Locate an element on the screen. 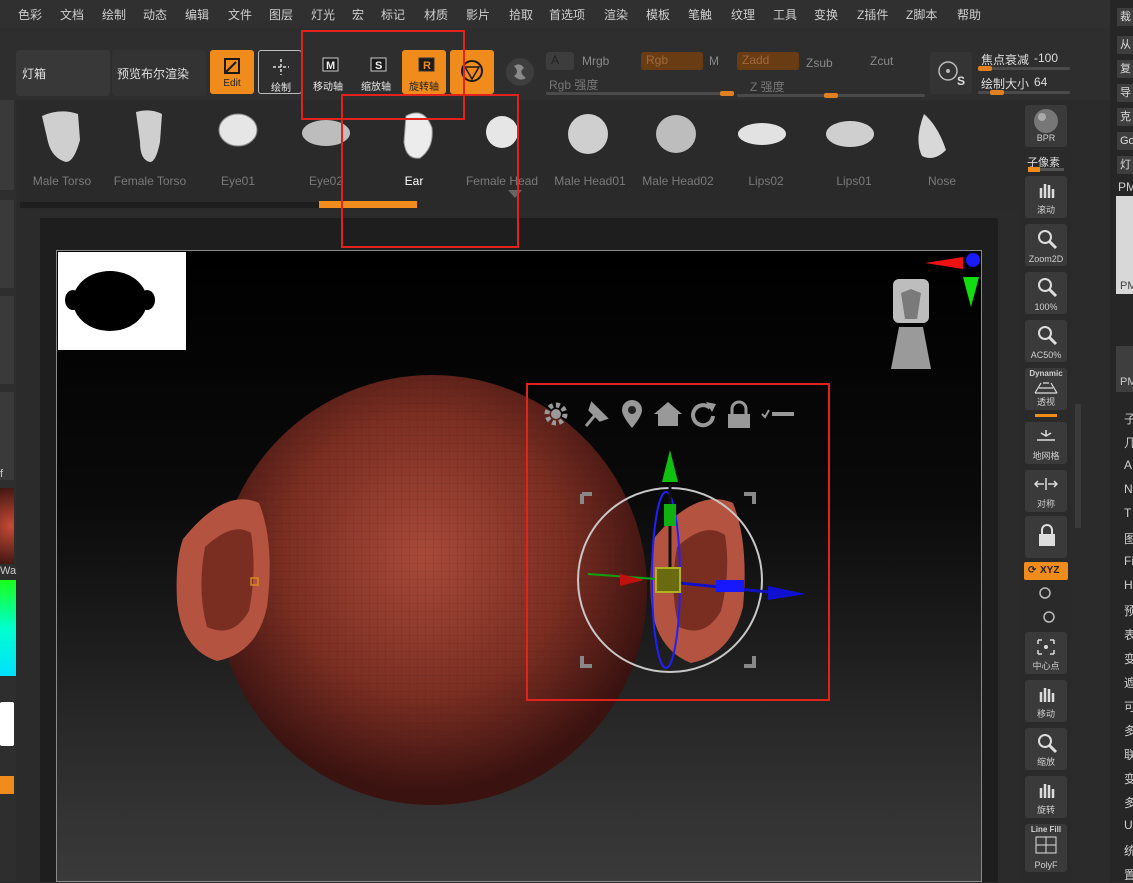 This screenshot has height=883, width=1133. far-right-item: Fi is located at coordinates (1128, 561).